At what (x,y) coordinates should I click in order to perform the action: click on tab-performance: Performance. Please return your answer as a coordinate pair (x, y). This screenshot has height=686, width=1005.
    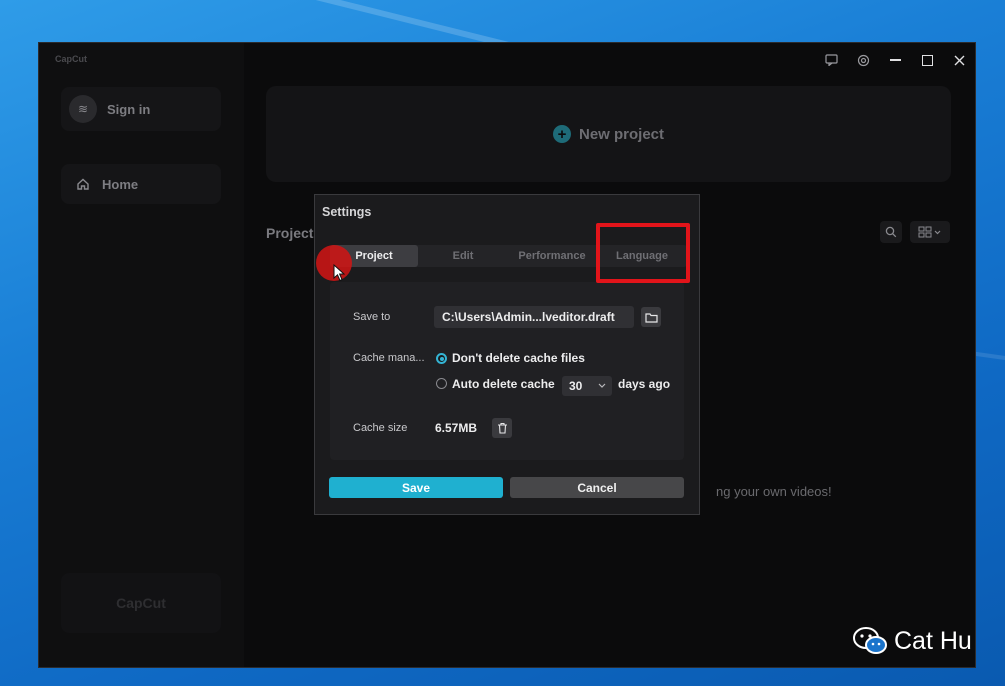
    Looking at the image, I should click on (552, 256).